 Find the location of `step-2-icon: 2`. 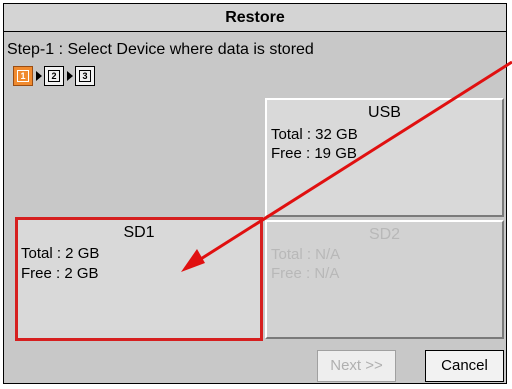

step-2-icon: 2 is located at coordinates (54, 76).